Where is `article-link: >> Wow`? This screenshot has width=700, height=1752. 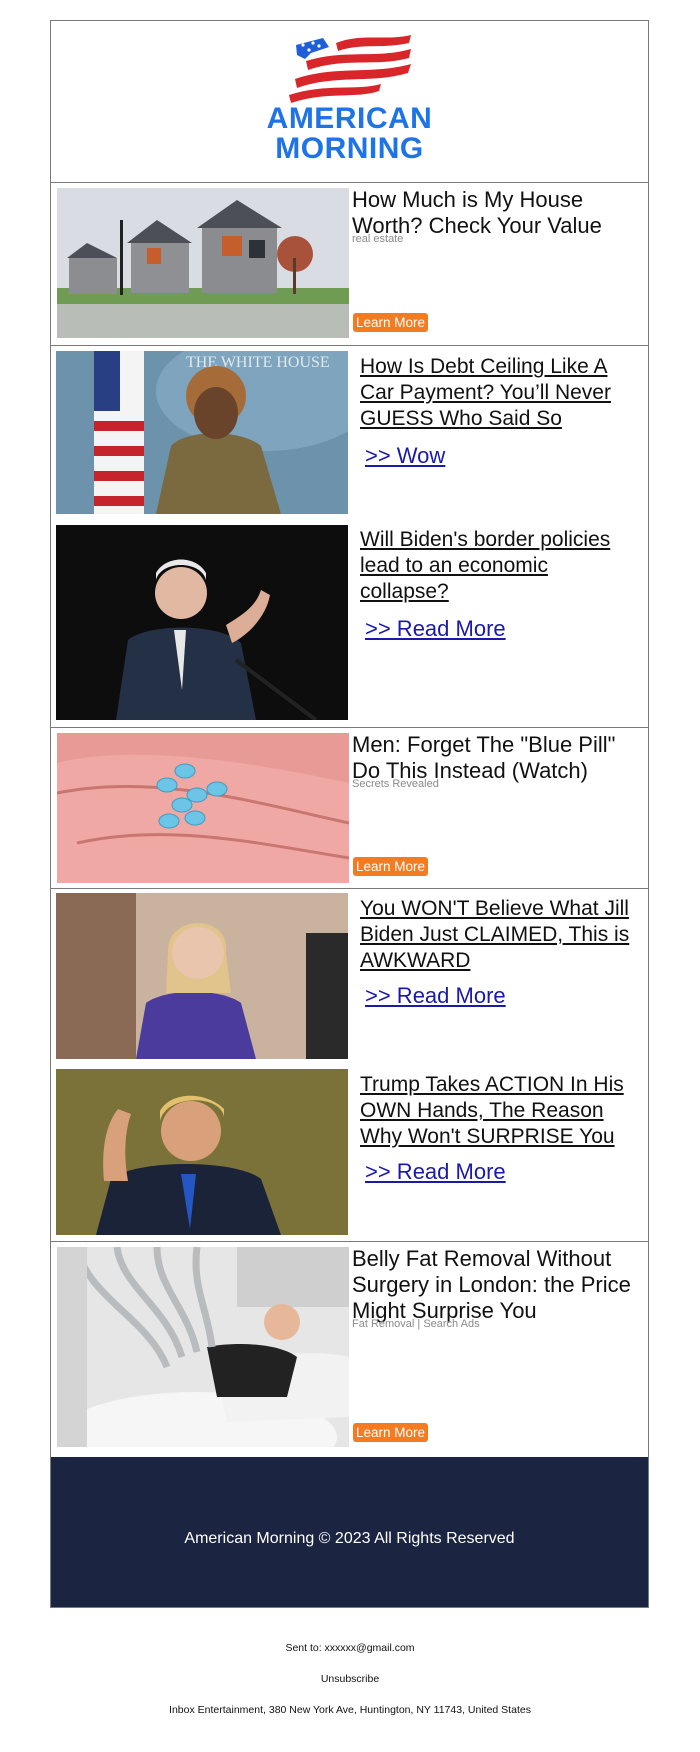
article-link: >> Wow is located at coordinates (405, 456).